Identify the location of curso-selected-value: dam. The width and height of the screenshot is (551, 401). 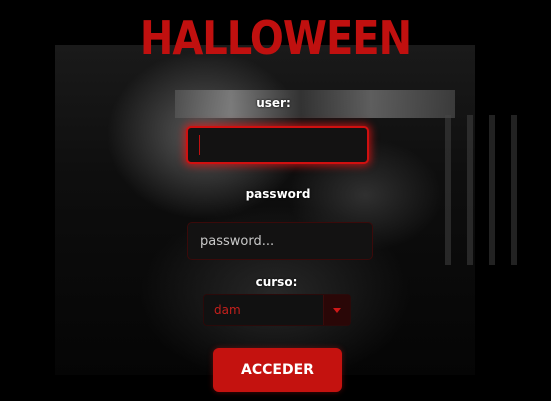
(227, 310).